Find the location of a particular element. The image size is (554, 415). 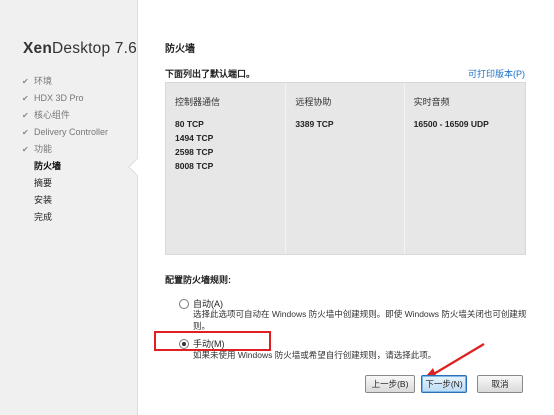

auto-radio is located at coordinates (184, 303).